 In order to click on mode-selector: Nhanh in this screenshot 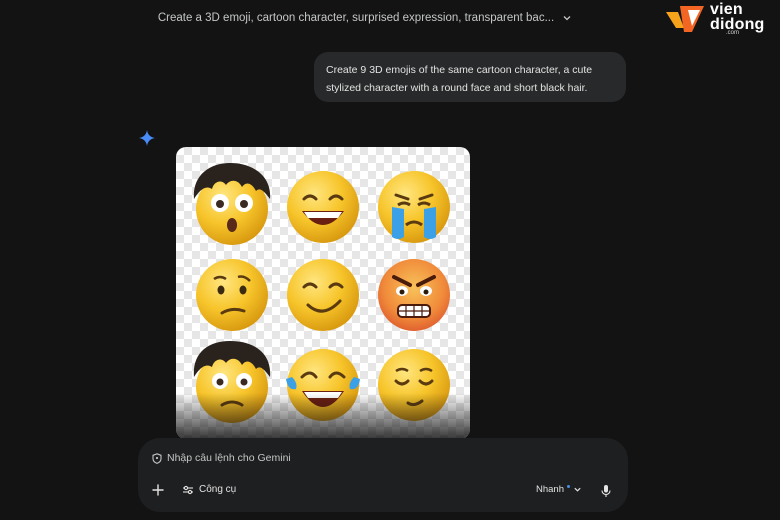, I will do `click(559, 489)`.